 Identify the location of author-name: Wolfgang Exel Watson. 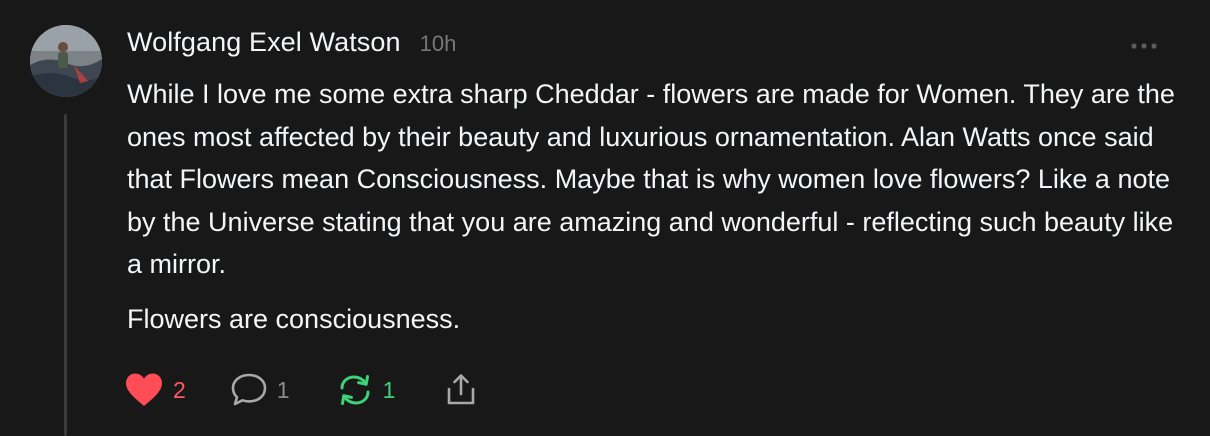
(264, 42).